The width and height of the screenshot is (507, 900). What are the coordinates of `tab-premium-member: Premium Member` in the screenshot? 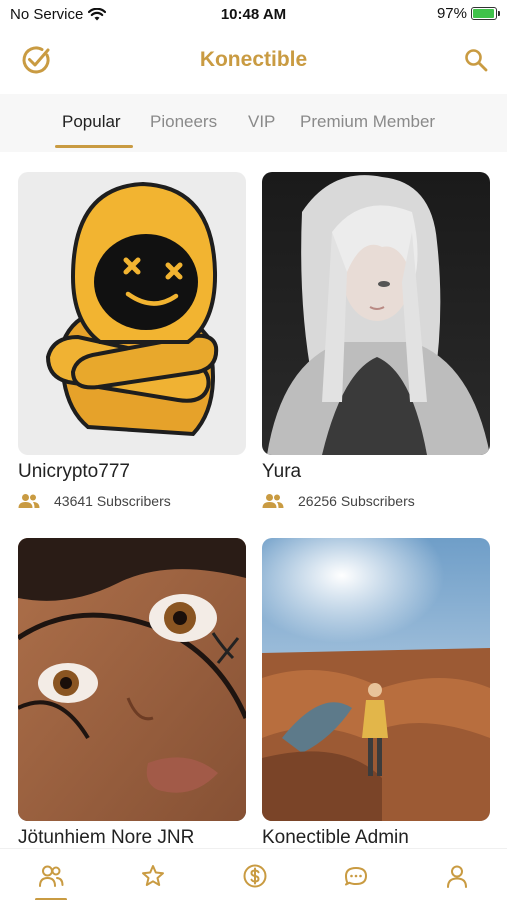 It's located at (367, 122).